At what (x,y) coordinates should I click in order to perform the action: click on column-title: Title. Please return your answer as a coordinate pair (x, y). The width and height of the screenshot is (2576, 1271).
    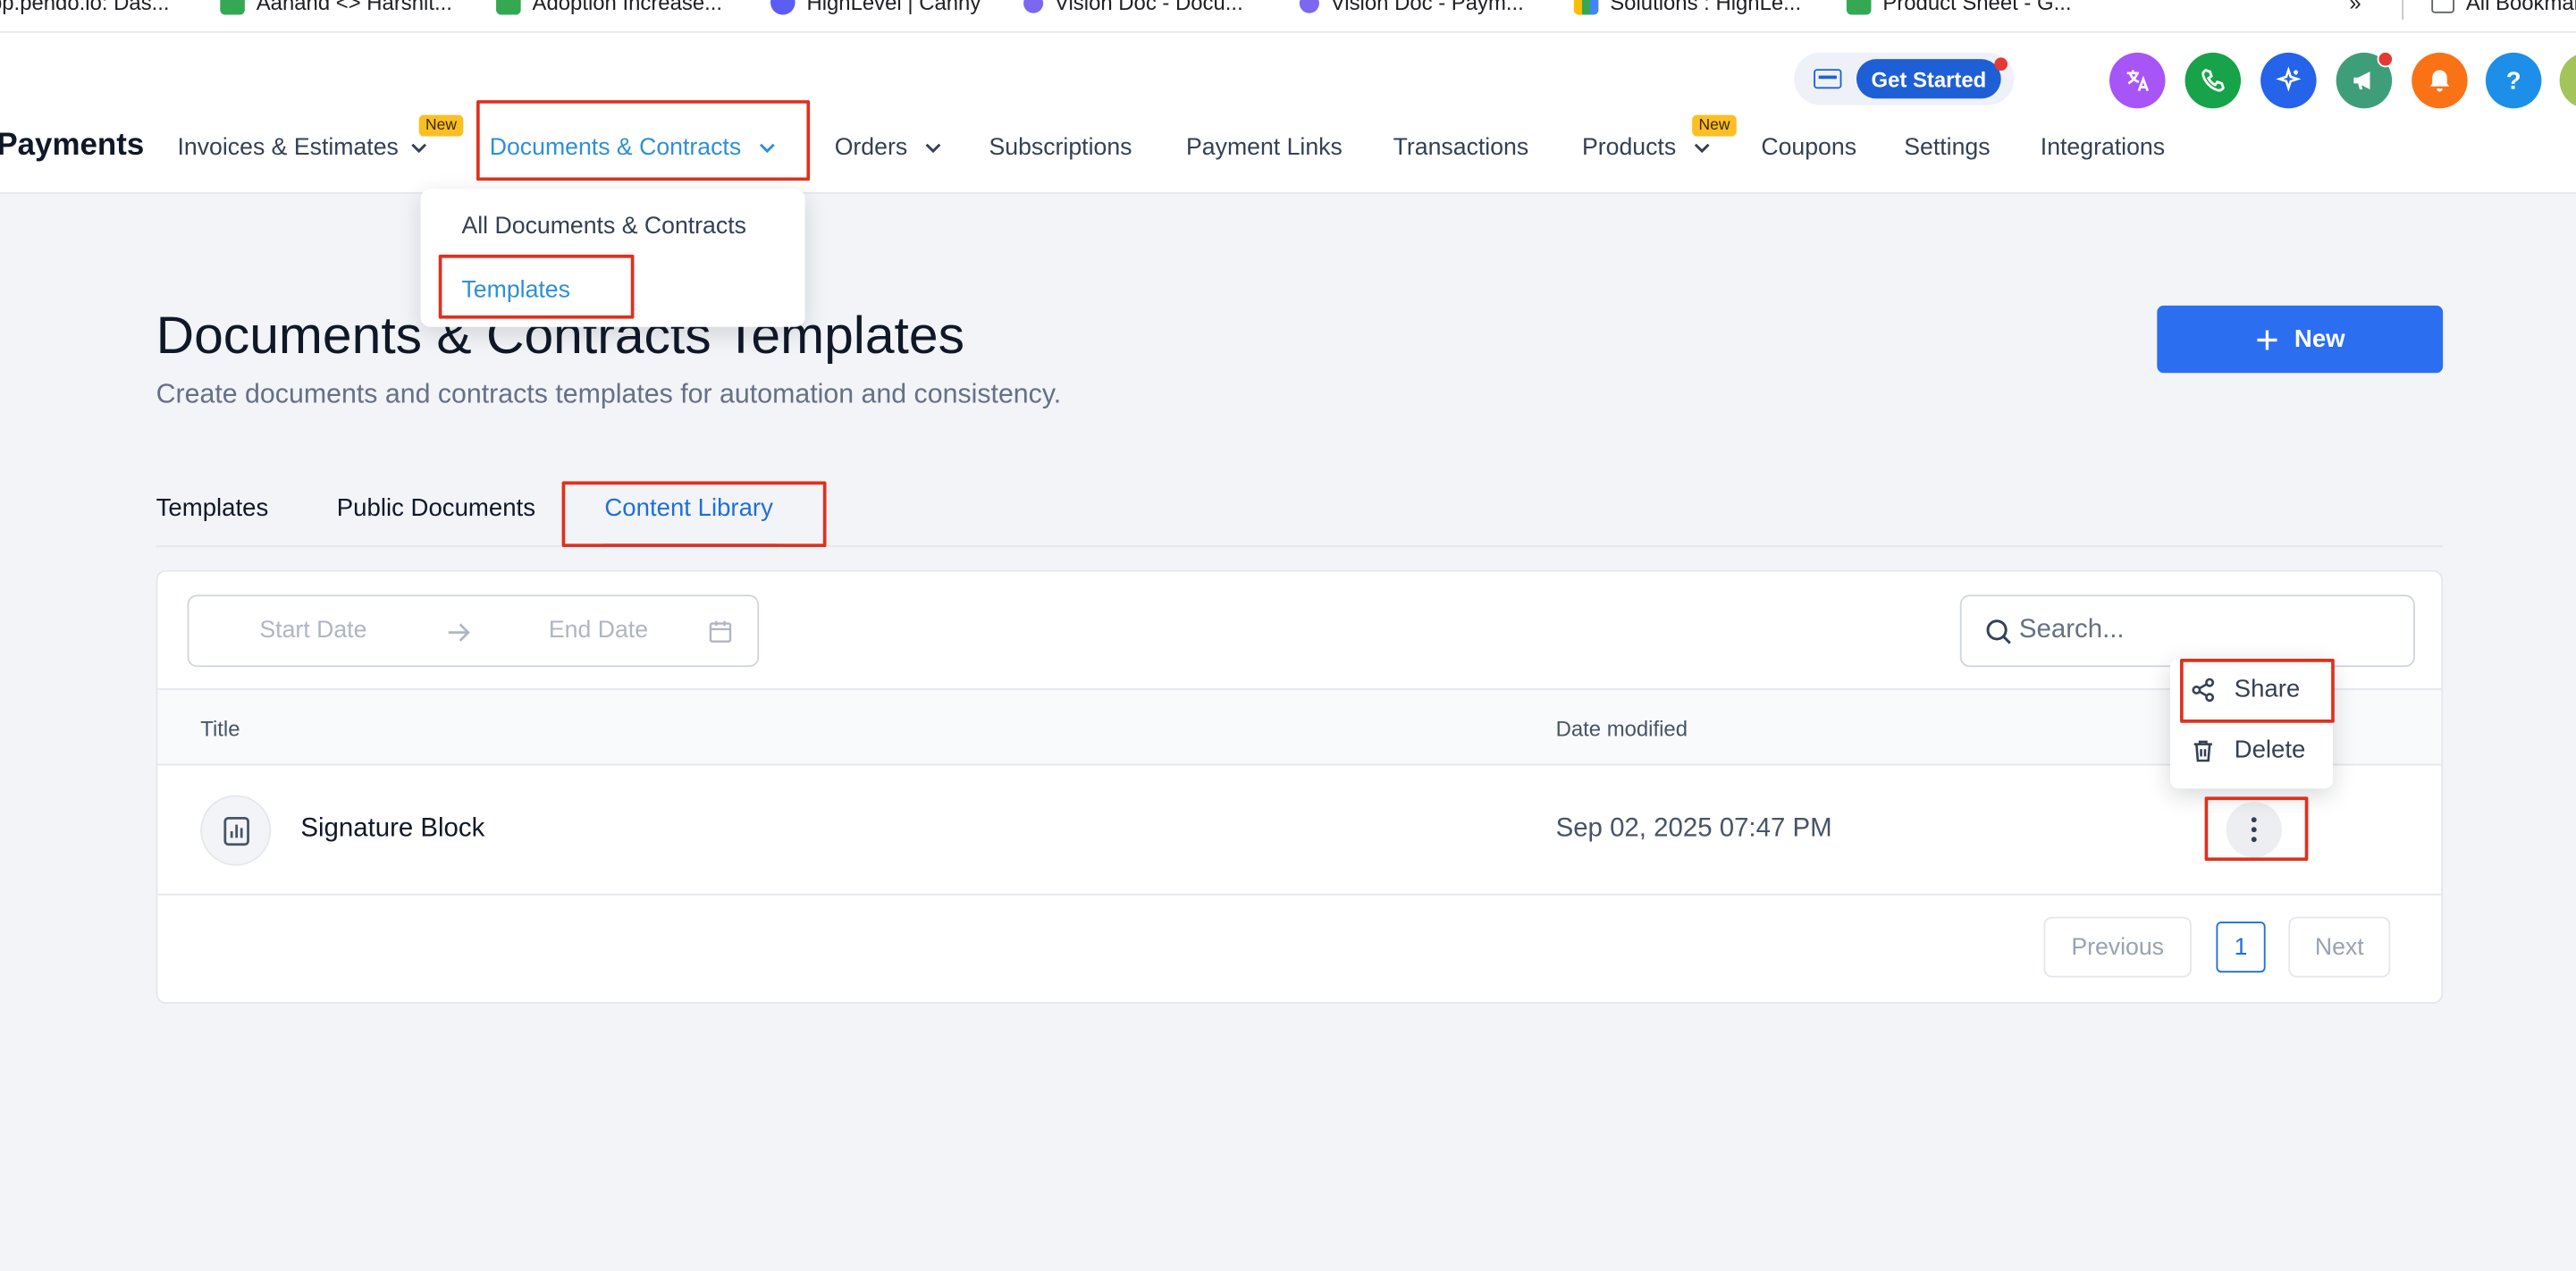
    Looking at the image, I should click on (220, 729).